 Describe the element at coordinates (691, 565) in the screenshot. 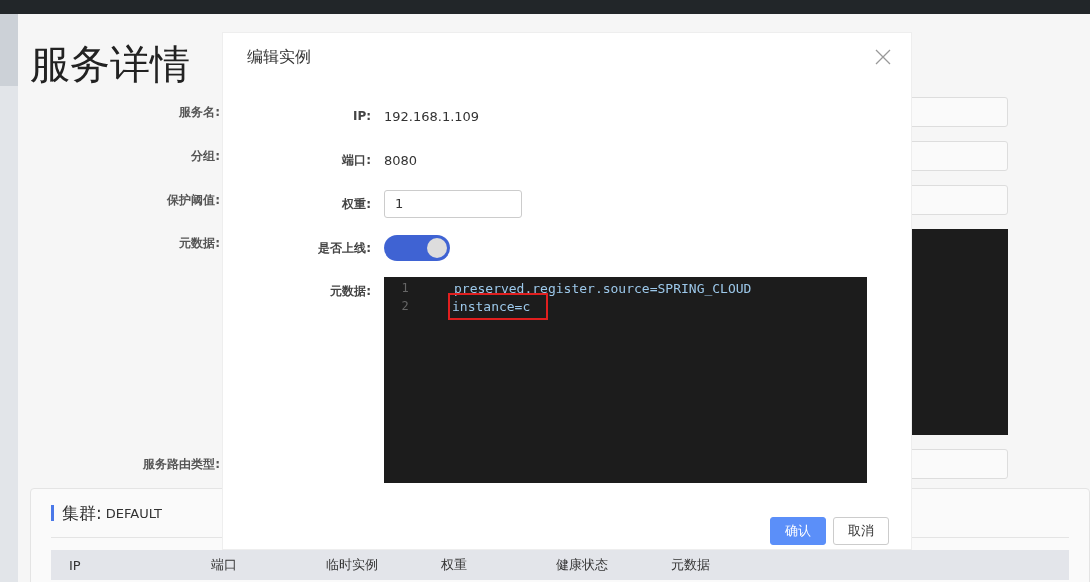

I see `column-header: 元数据` at that location.